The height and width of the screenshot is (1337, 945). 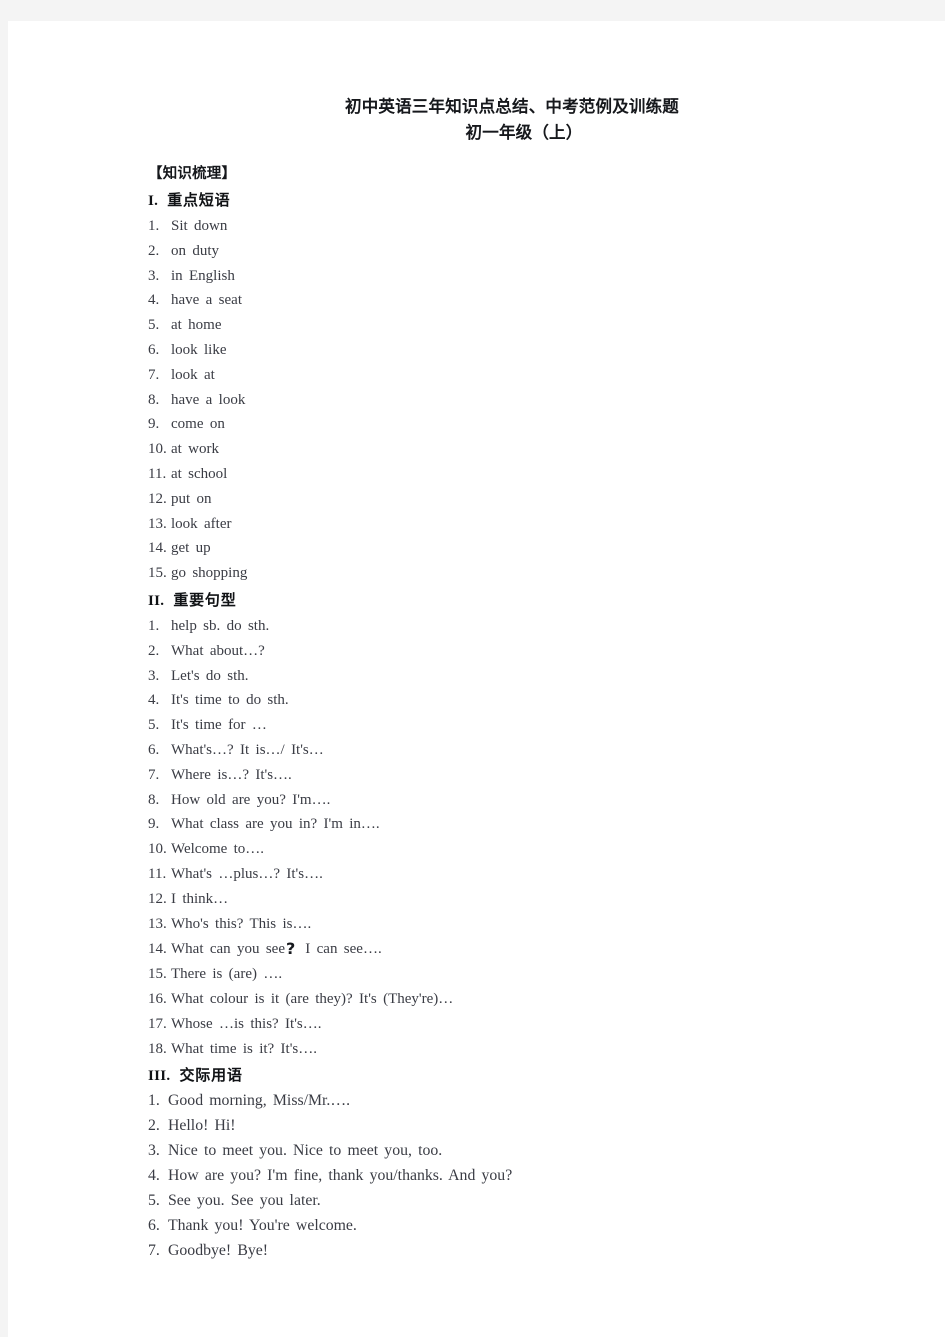 I want to click on page-subtitle: 初一年级（上）, so click(x=524, y=132).